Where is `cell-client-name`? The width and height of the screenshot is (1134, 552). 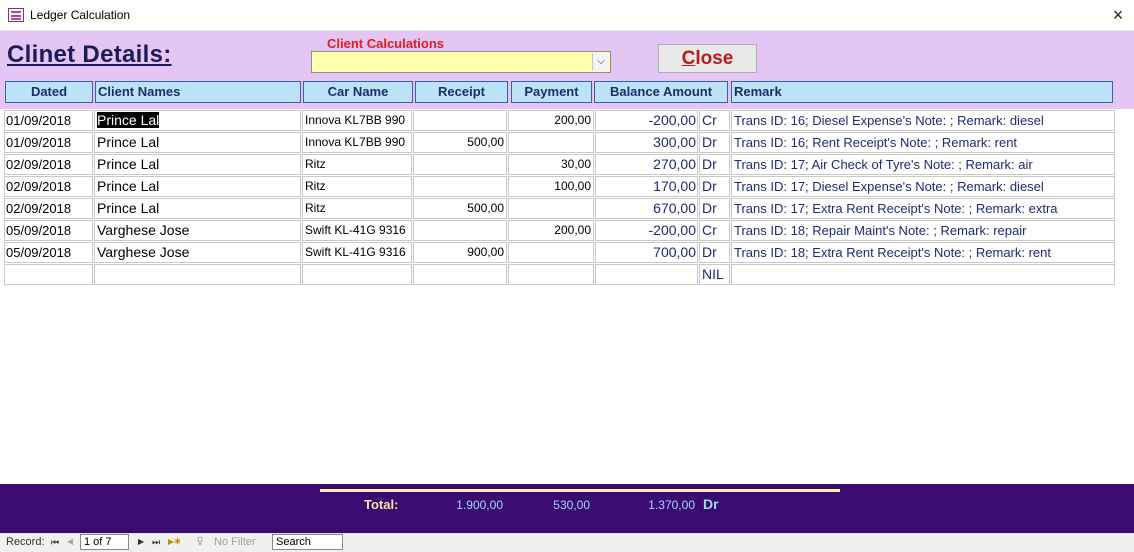 cell-client-name is located at coordinates (197, 274).